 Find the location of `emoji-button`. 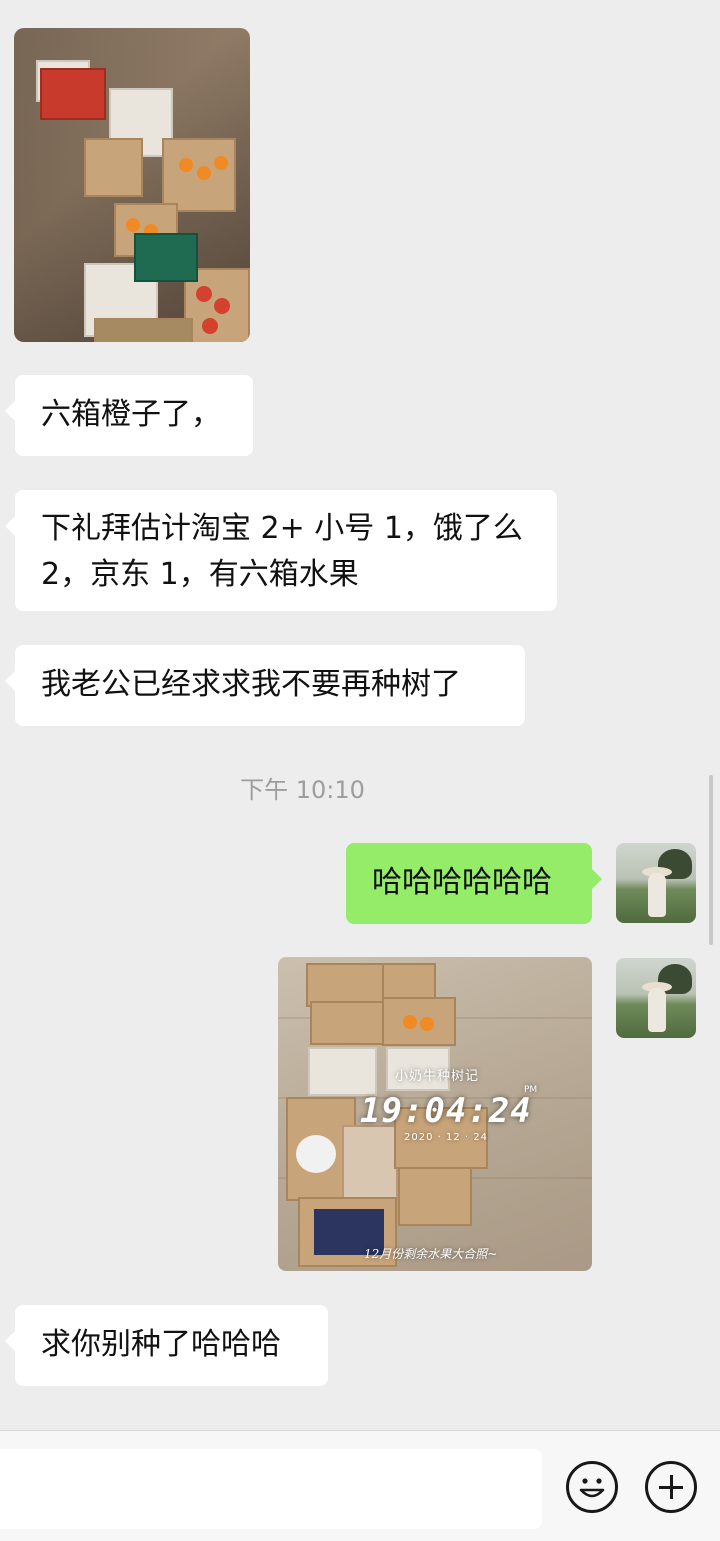

emoji-button is located at coordinates (592, 1487).